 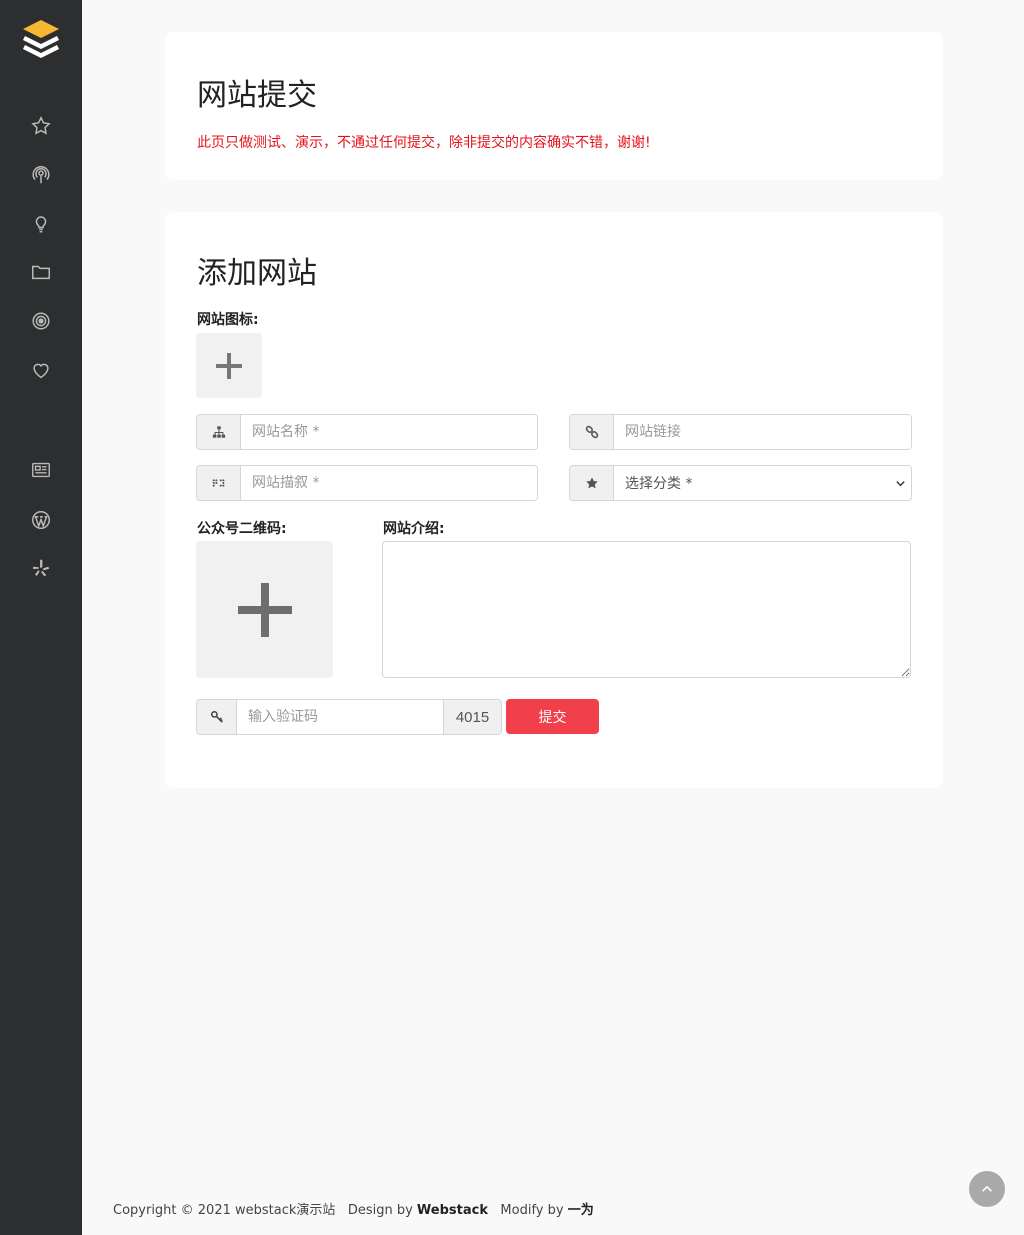 What do you see at coordinates (389, 432) in the screenshot?
I see `site-name-input` at bounding box center [389, 432].